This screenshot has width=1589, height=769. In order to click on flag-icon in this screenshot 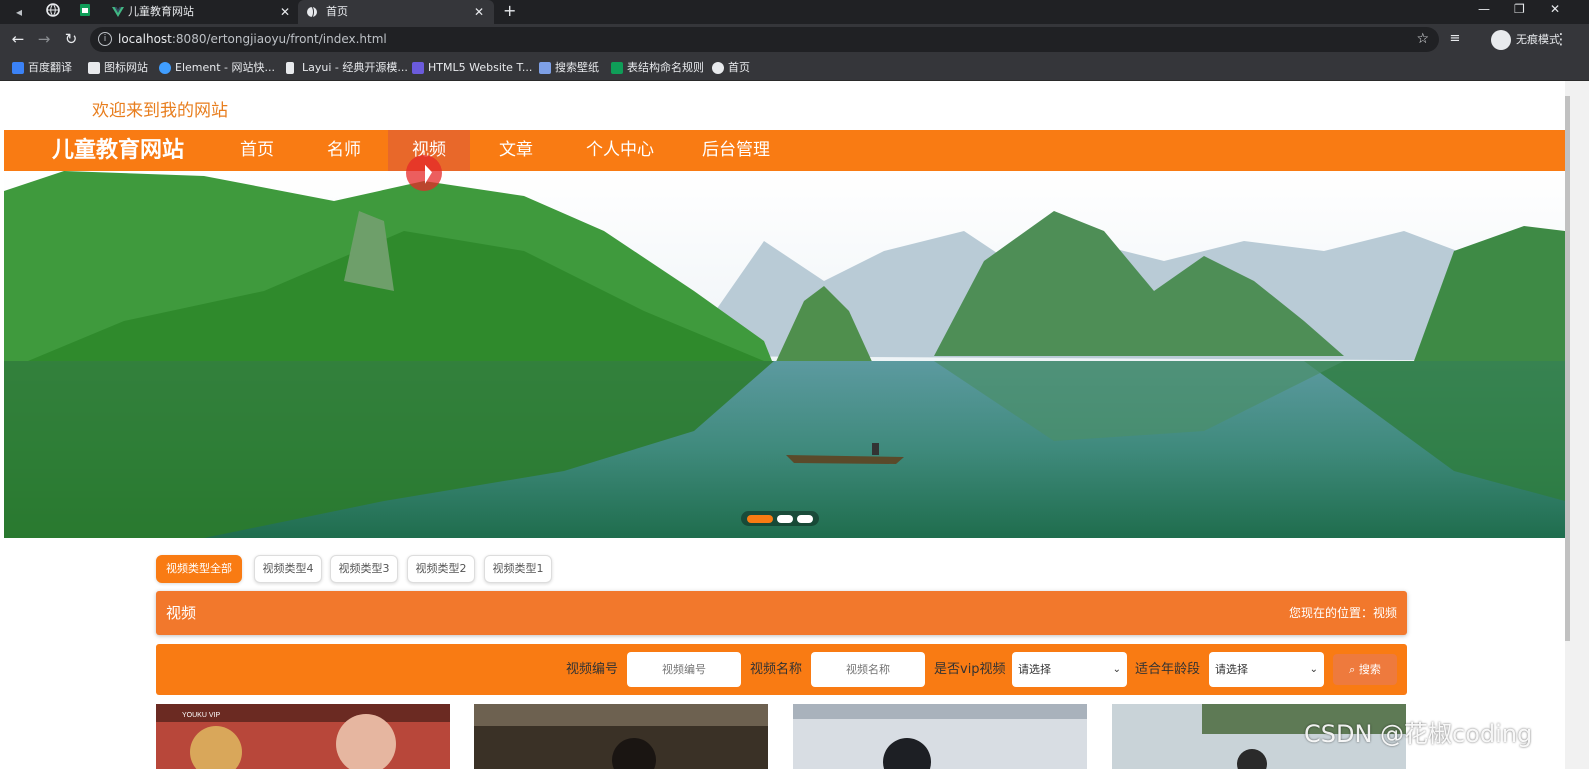, I will do `click(94, 68)`.